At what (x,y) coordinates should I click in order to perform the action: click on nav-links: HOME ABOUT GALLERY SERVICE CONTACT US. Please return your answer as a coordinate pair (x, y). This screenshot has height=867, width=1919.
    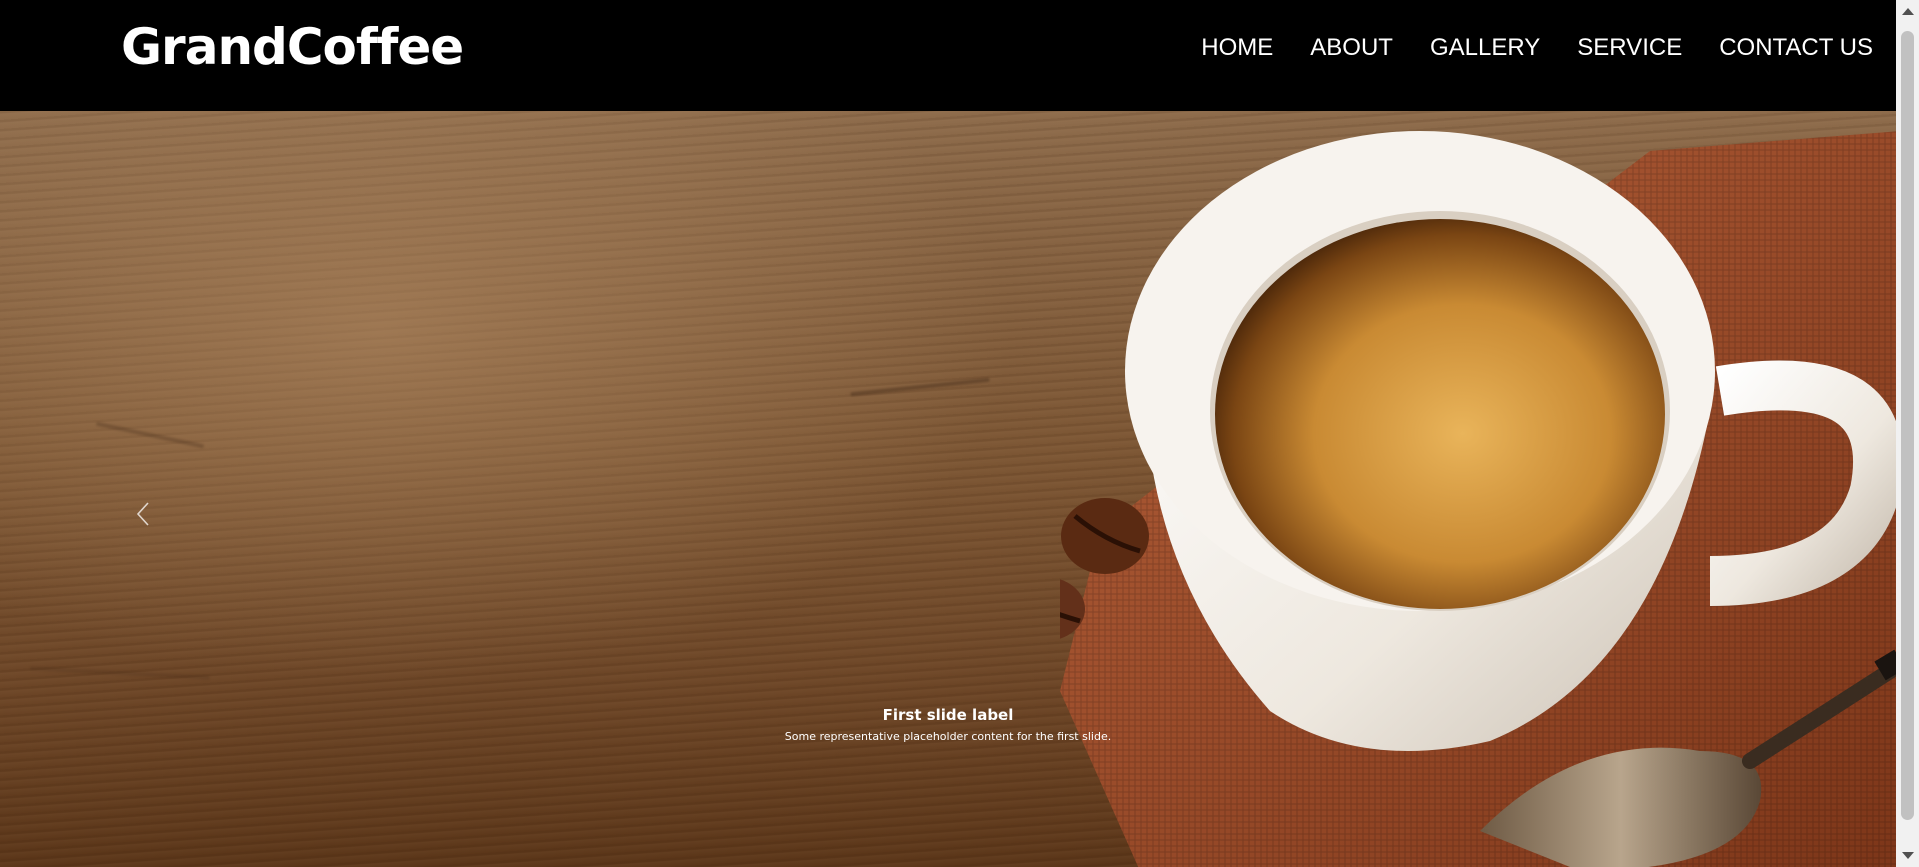
    Looking at the image, I should click on (1518, 48).